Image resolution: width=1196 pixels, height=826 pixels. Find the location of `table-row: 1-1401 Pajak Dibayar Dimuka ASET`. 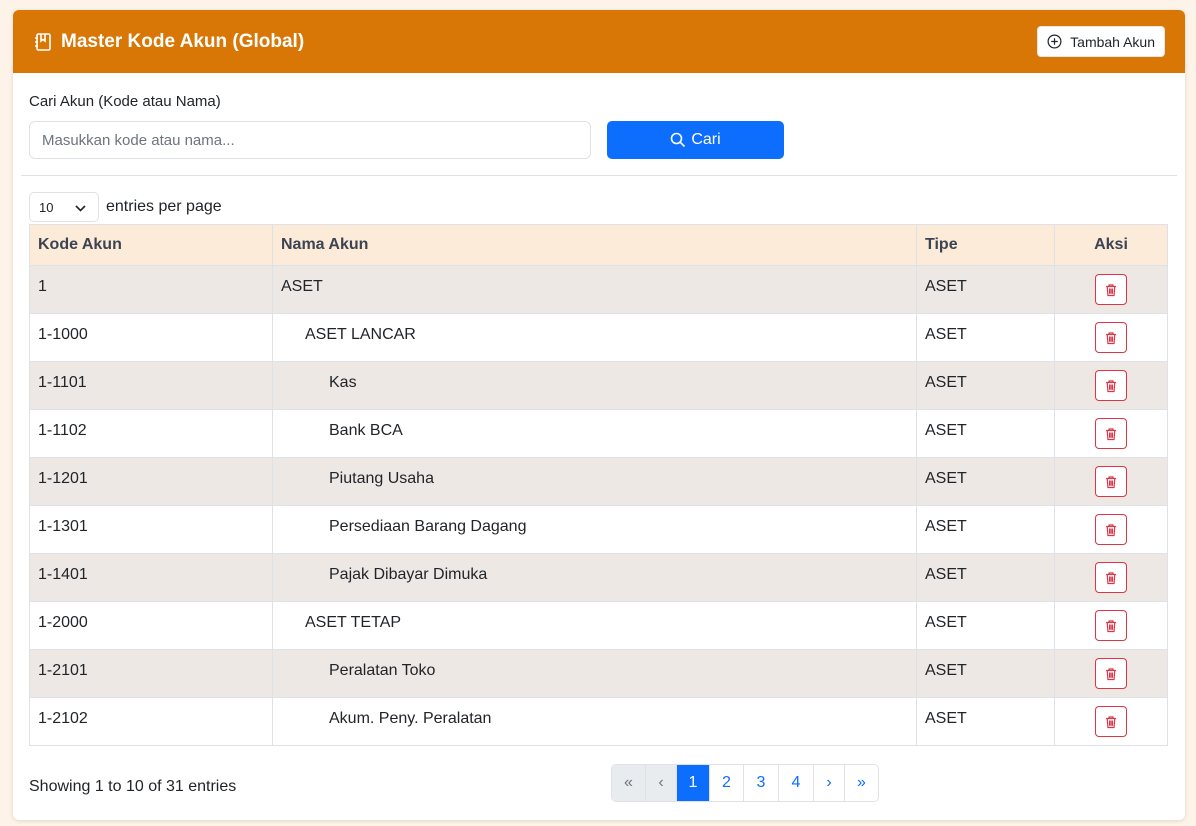

table-row: 1-1401 Pajak Dibayar Dimuka ASET is located at coordinates (598, 577).